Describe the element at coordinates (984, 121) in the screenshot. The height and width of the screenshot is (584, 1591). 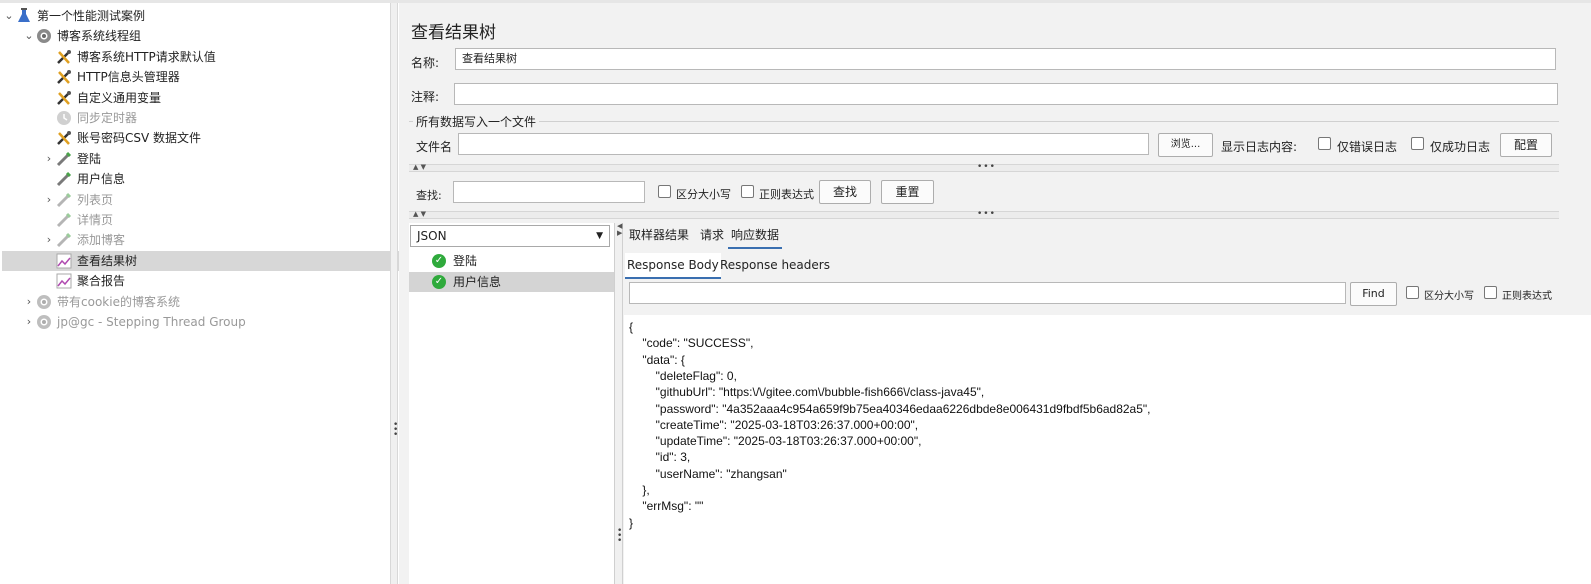
I see `fieldset-border` at that location.